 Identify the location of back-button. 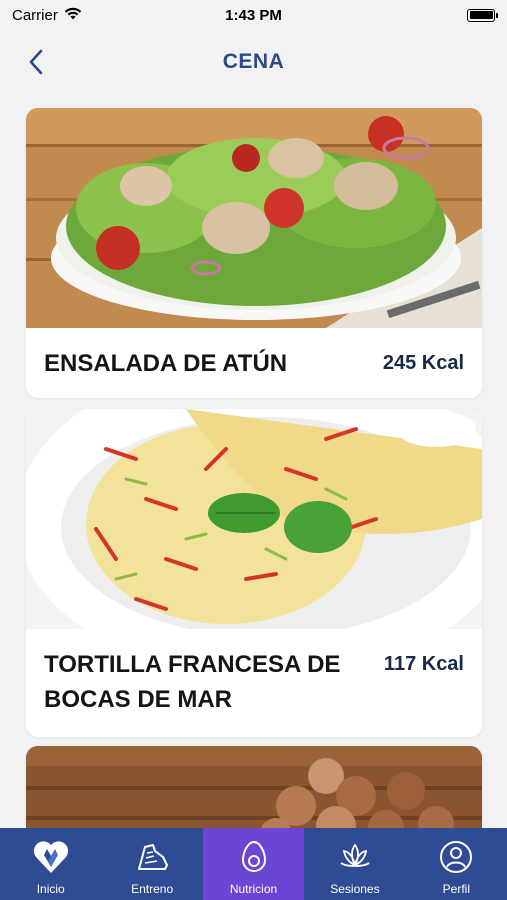
(36, 62).